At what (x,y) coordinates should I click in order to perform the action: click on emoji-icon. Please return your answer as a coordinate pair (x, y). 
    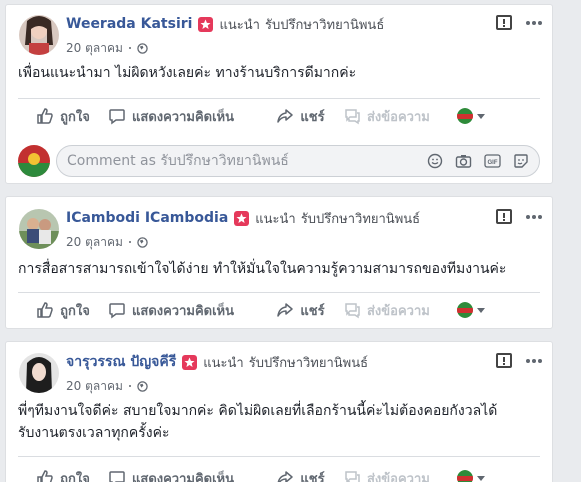
    Looking at the image, I should click on (435, 161).